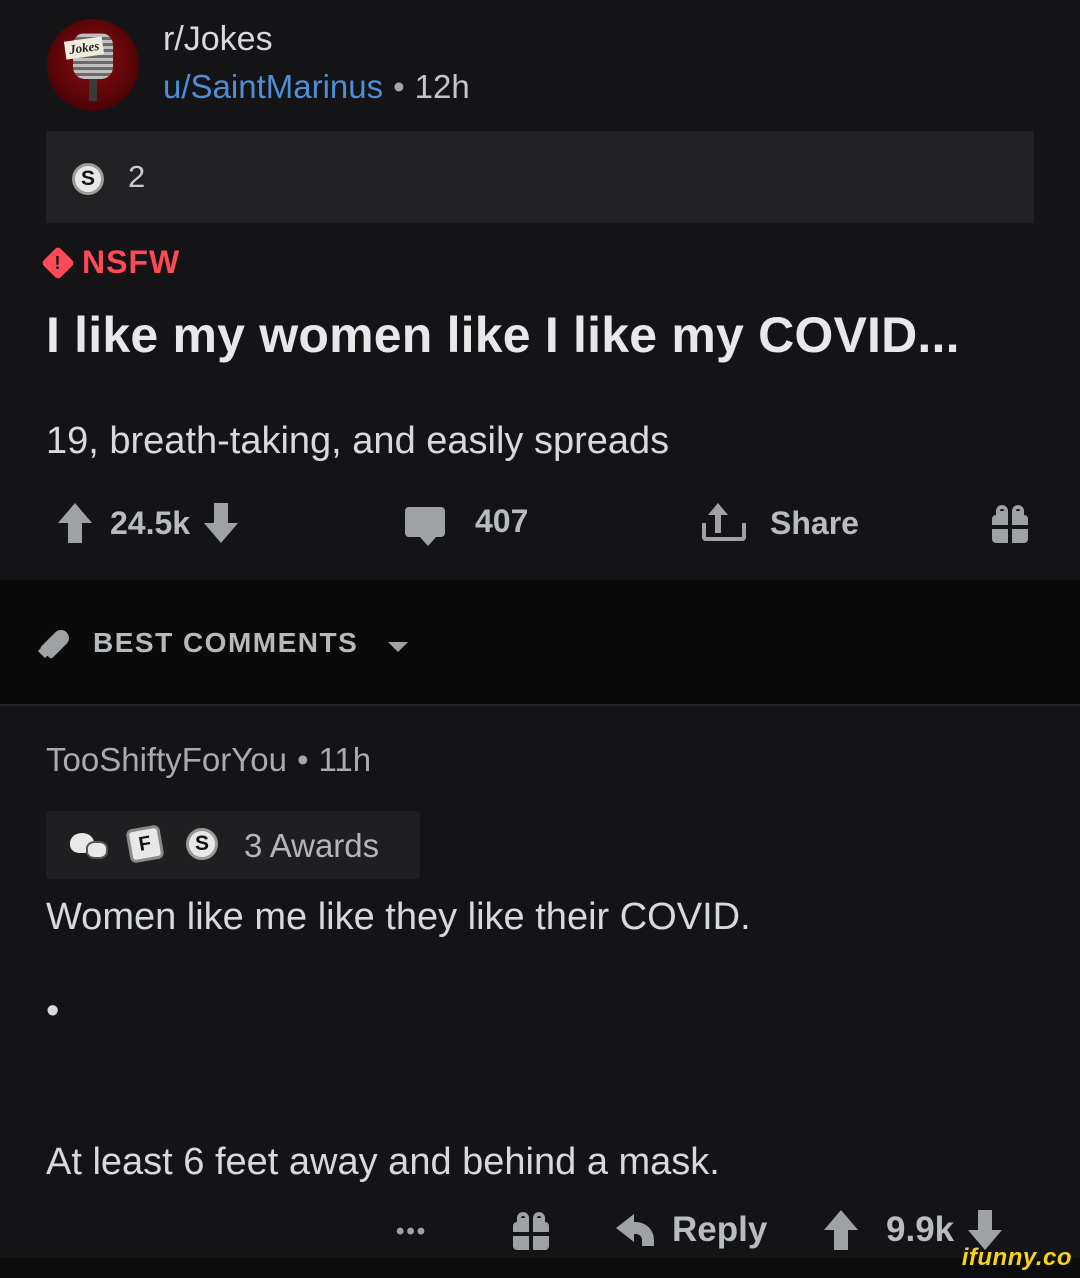 This screenshot has width=1080, height=1278. Describe the element at coordinates (540, 1268) in the screenshot. I see `bottom-edge` at that location.